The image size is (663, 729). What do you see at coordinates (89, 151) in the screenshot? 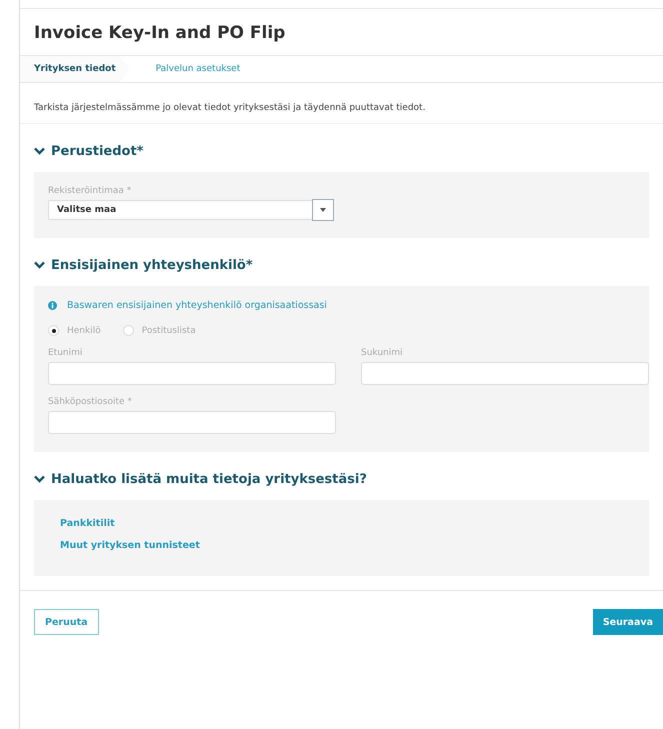
I see `section-header: Perustiedot*` at bounding box center [89, 151].